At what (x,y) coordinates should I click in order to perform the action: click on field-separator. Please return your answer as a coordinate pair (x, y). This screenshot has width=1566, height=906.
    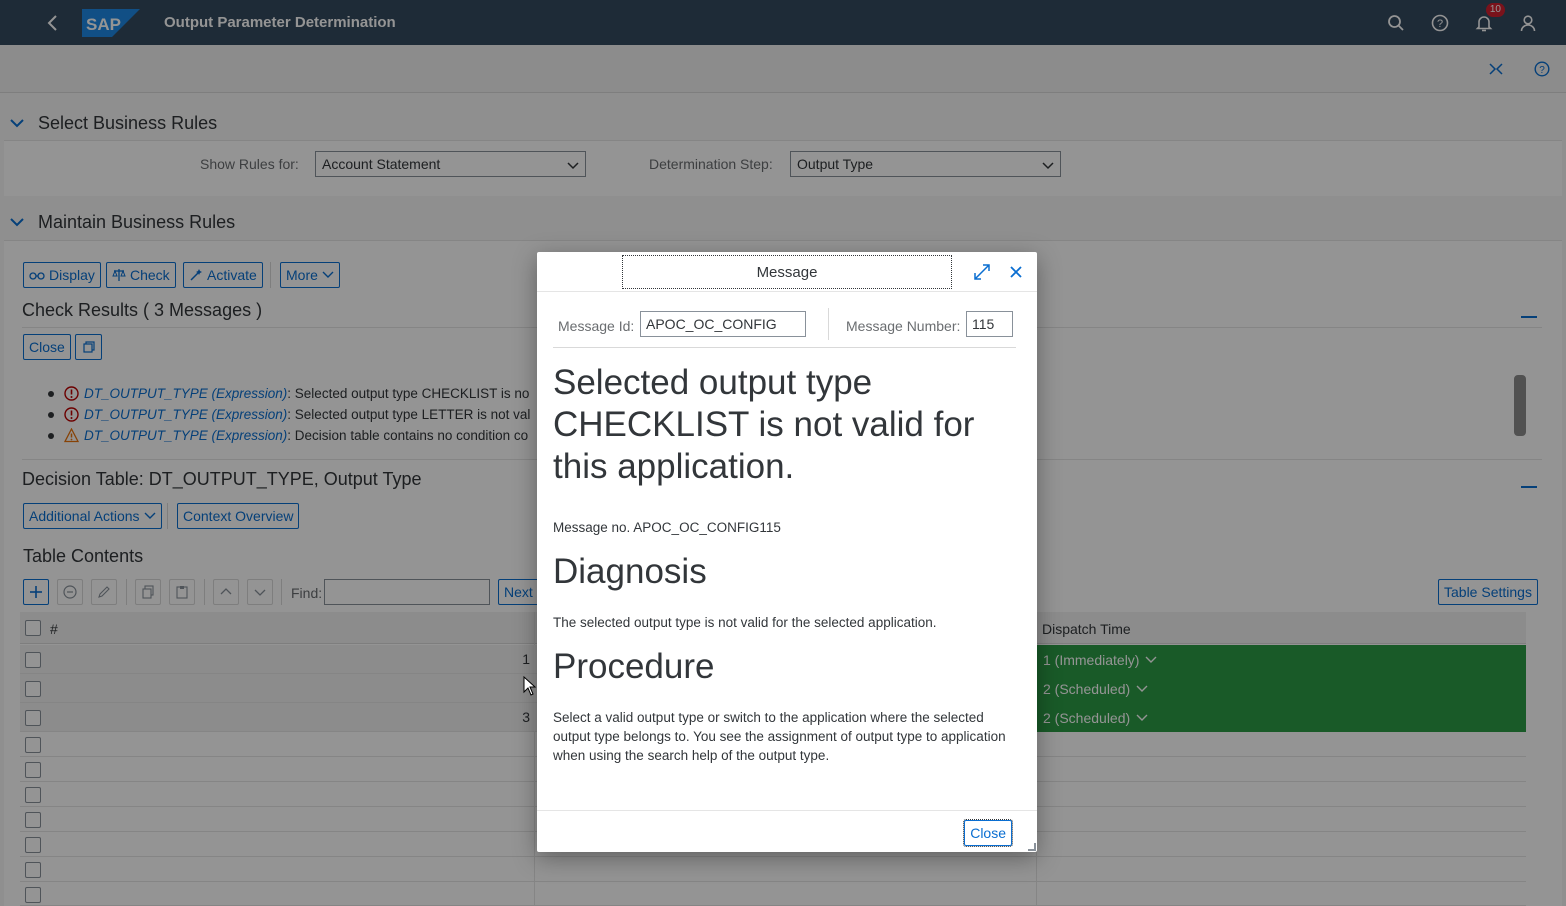
    Looking at the image, I should click on (828, 324).